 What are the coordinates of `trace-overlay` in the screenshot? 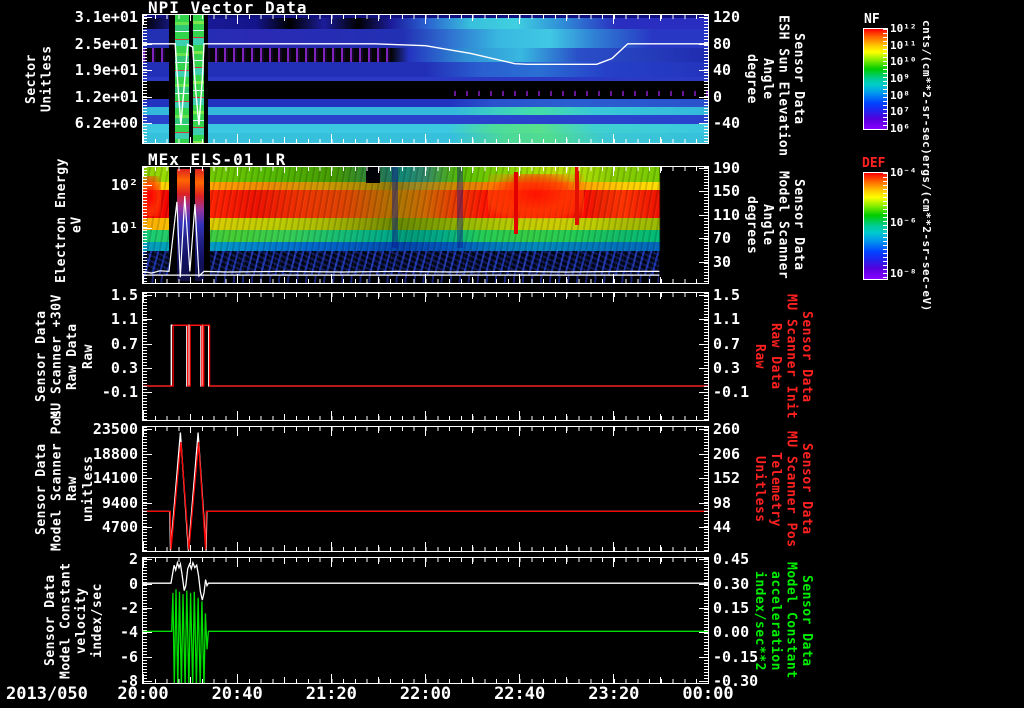 It's located at (425, 621).